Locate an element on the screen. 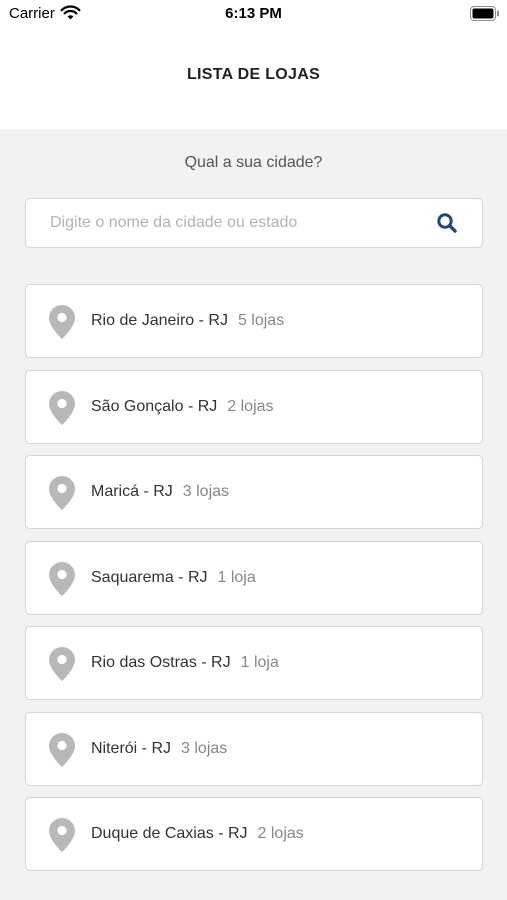 This screenshot has height=900, width=507. city-label: São Gonçalo - RJ 2 lojas is located at coordinates (182, 407).